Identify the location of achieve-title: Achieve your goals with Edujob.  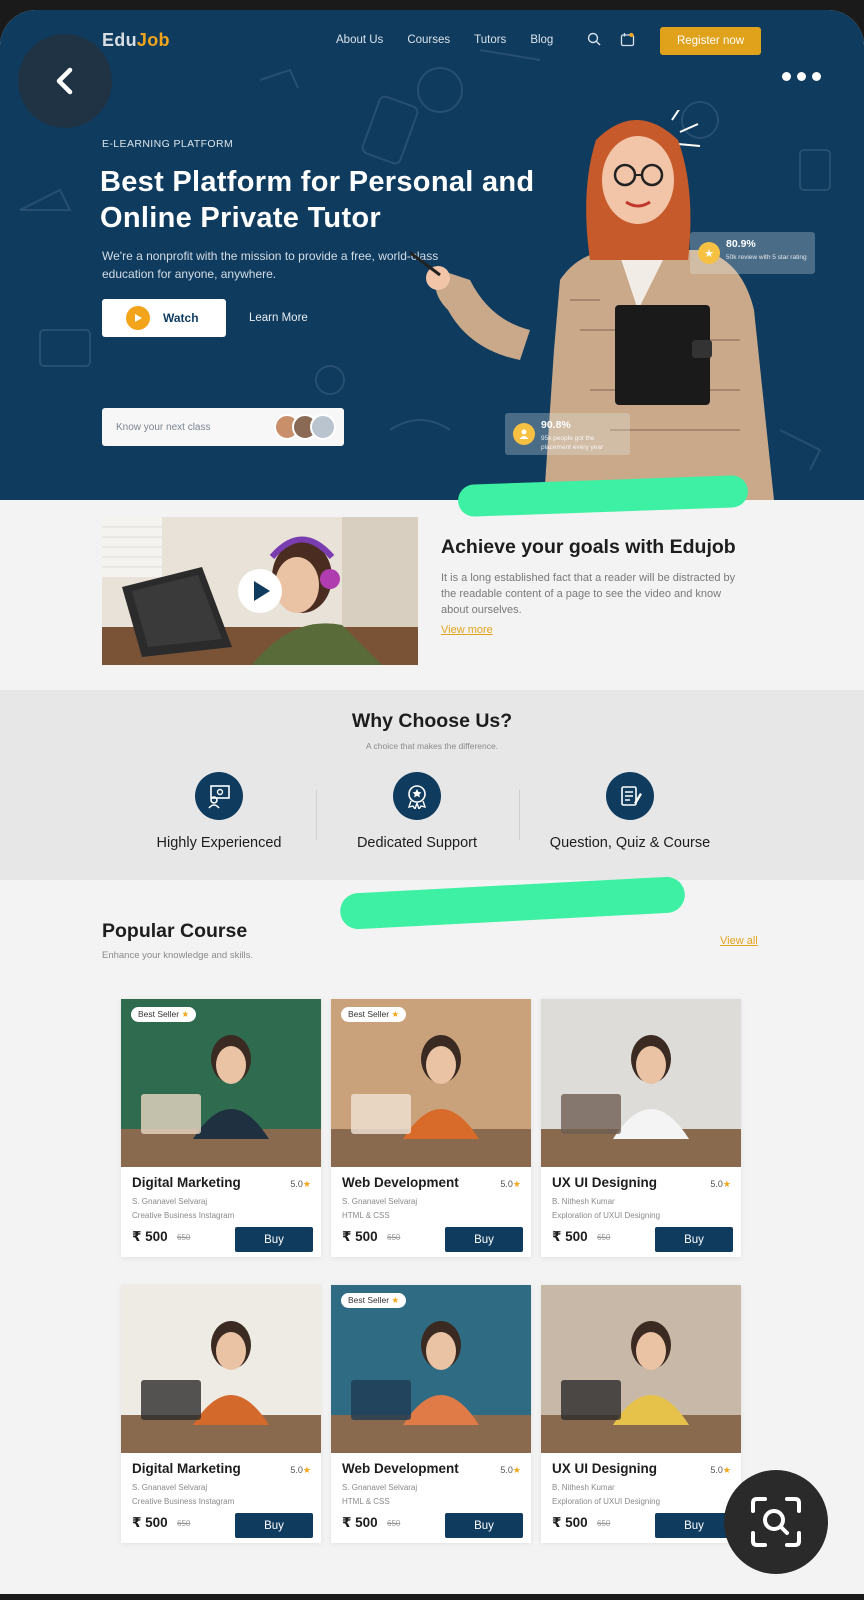
(588, 547).